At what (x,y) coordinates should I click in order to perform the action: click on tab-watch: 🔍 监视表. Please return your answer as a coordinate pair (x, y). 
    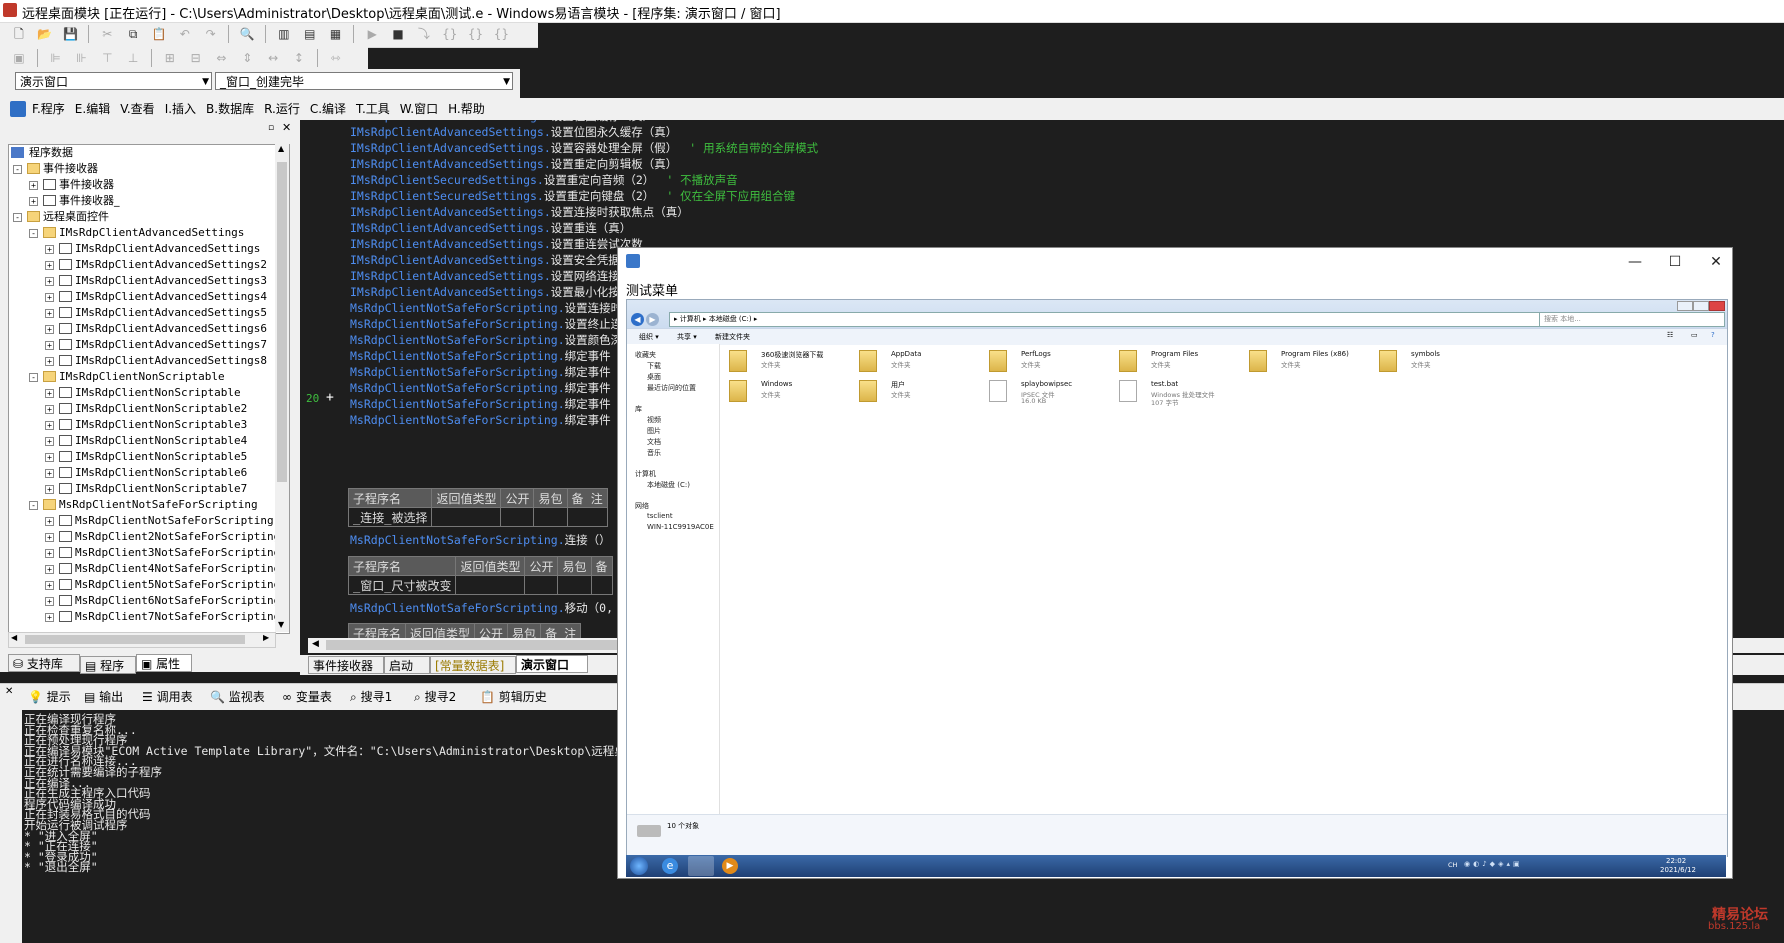
    Looking at the image, I should click on (237, 697).